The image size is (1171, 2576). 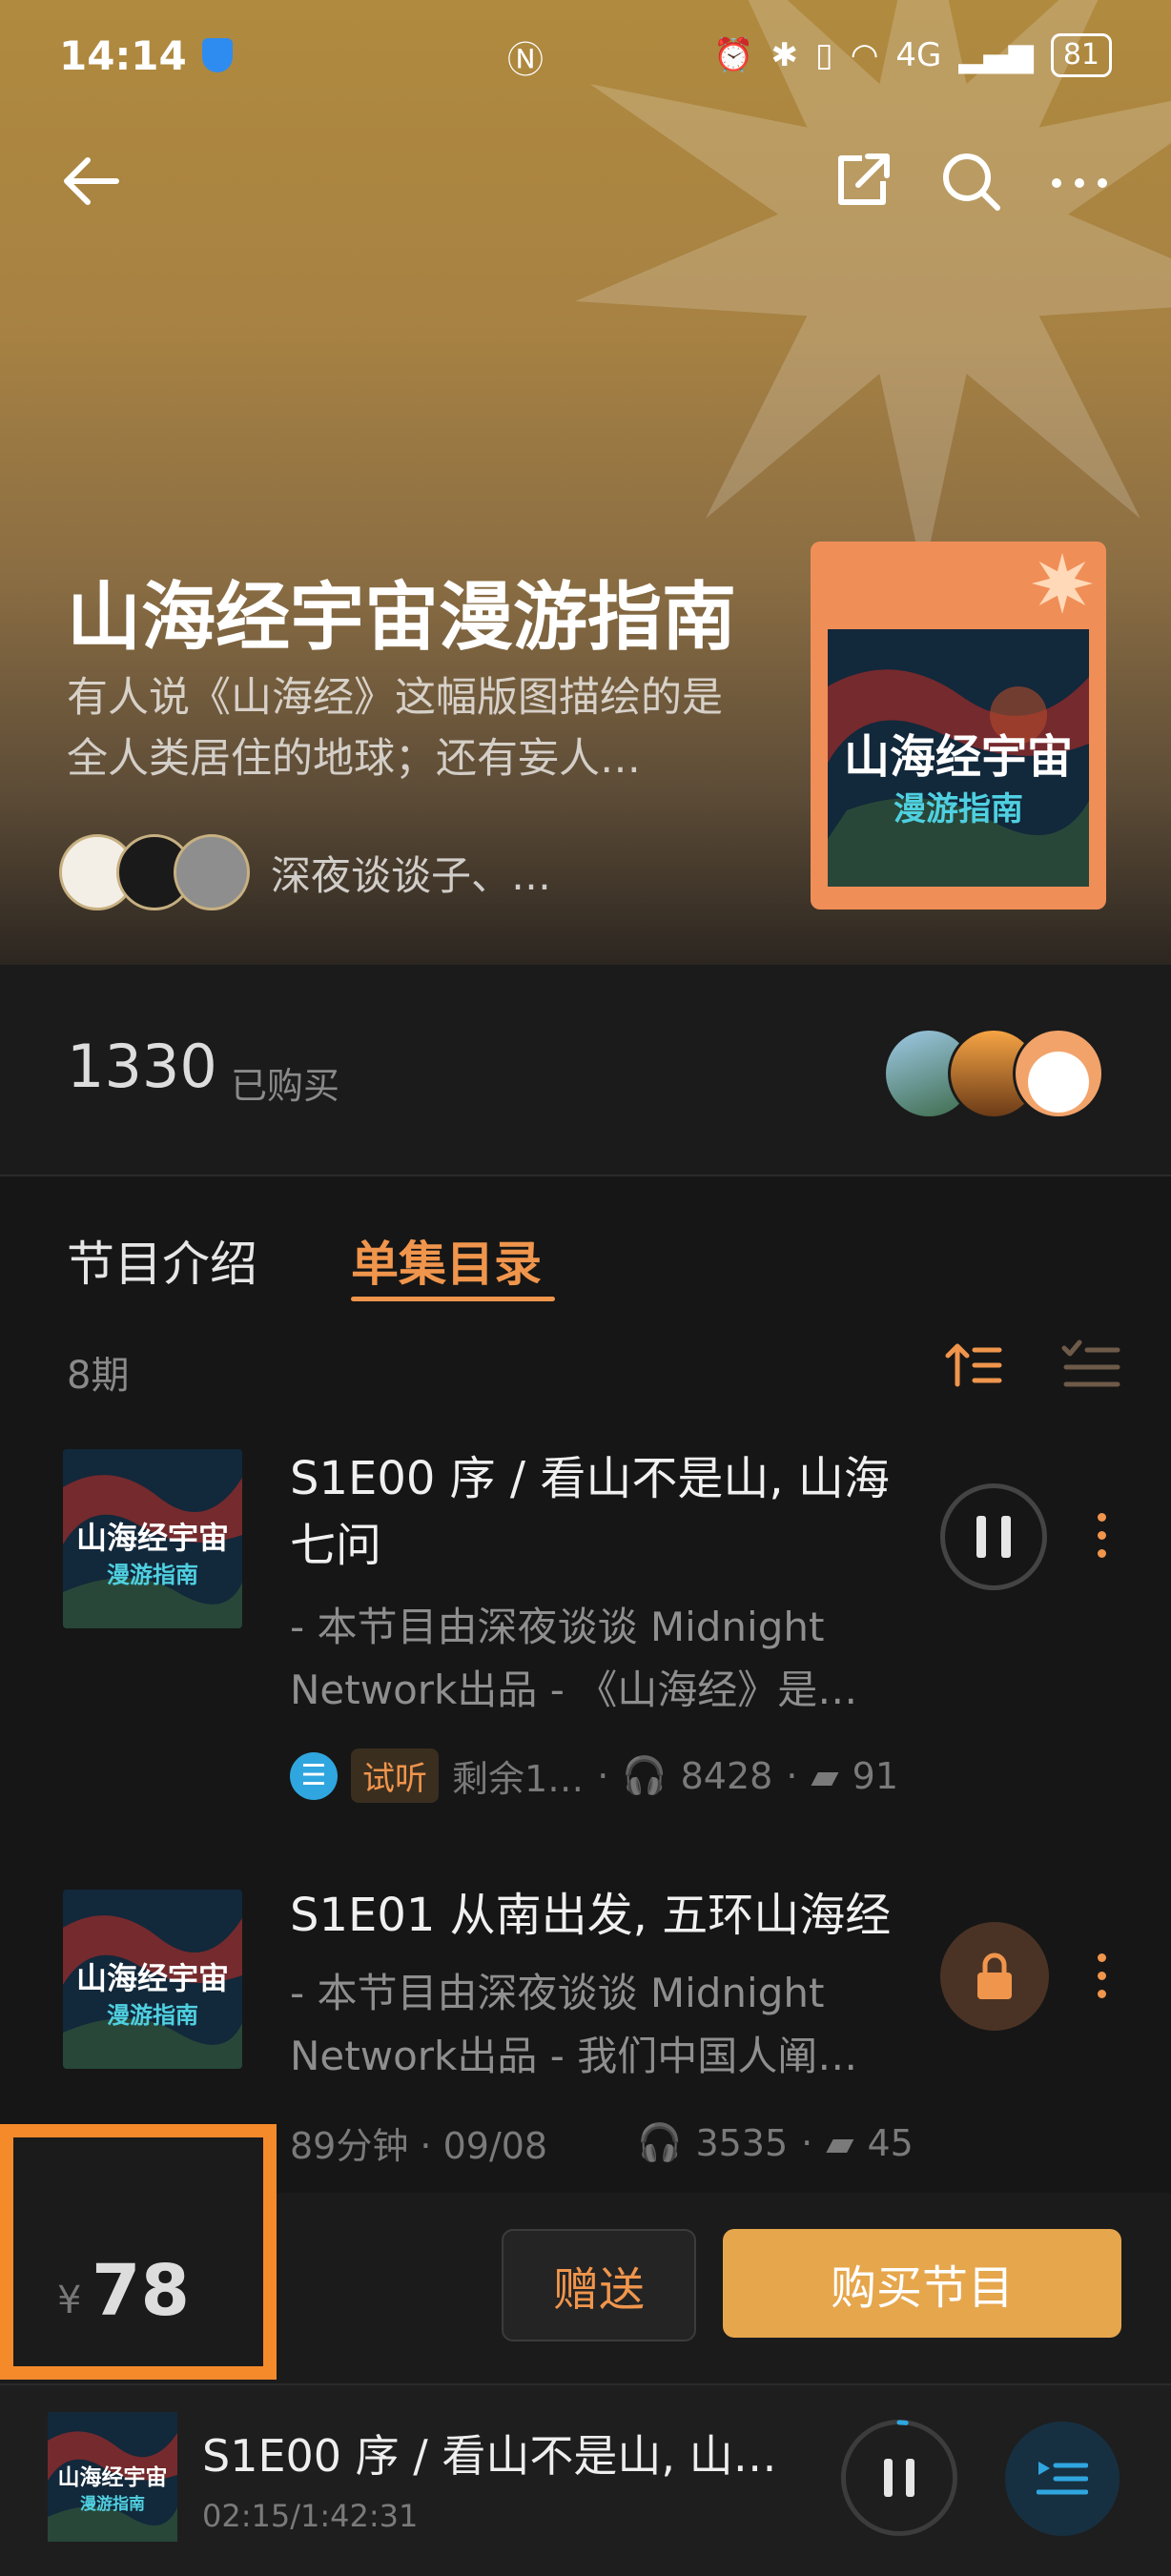 I want to click on play-count: 3535, so click(x=742, y=2142).